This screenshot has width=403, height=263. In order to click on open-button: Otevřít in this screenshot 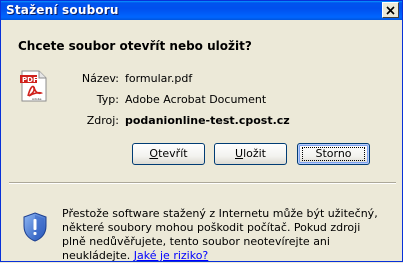, I will do `click(168, 154)`.